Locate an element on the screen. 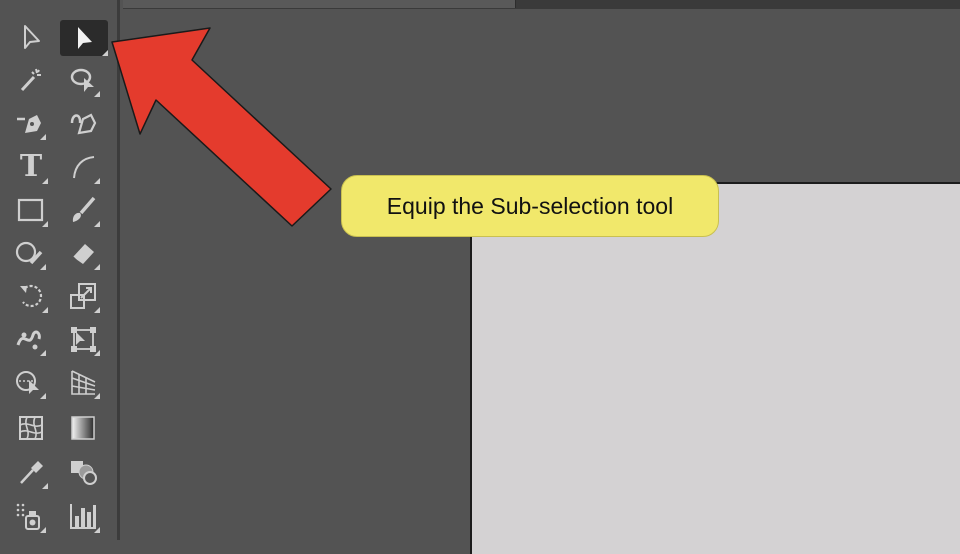 This screenshot has height=554, width=960. puppet-warp-tool is located at coordinates (29, 339).